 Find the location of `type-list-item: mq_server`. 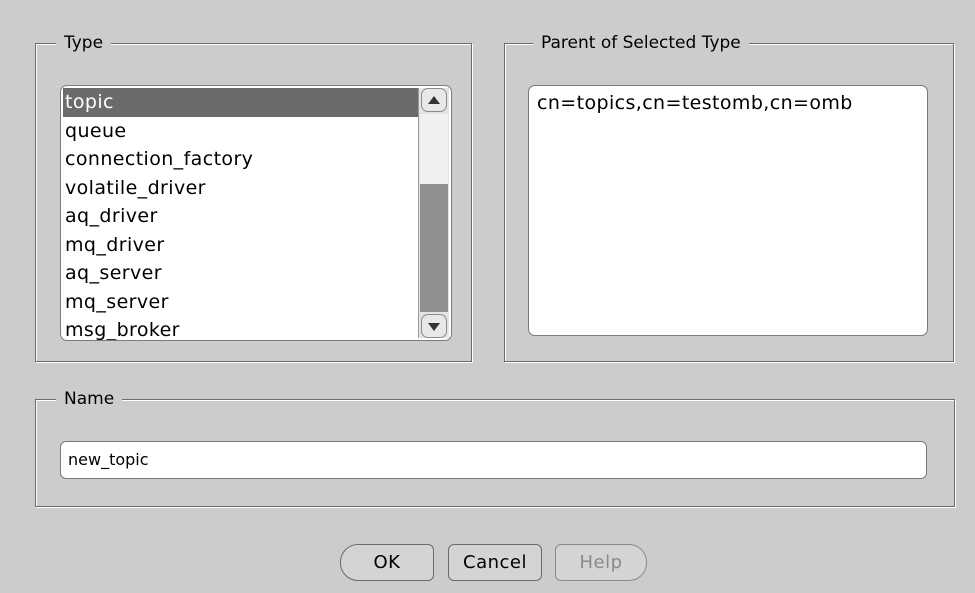

type-list-item: mq_server is located at coordinates (240, 302).